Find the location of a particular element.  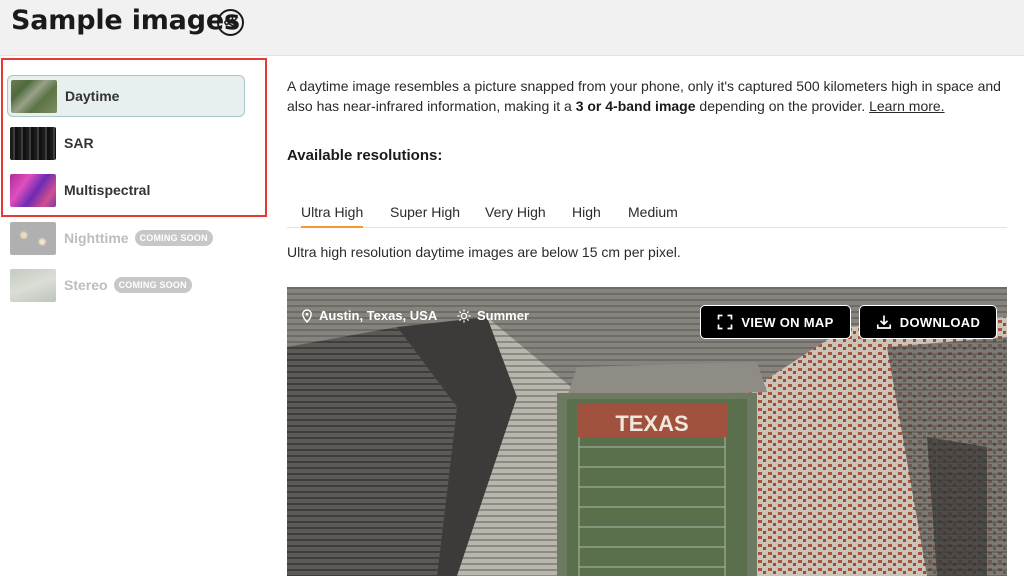

view-on-map-label: VIEW ON MAP is located at coordinates (787, 322).